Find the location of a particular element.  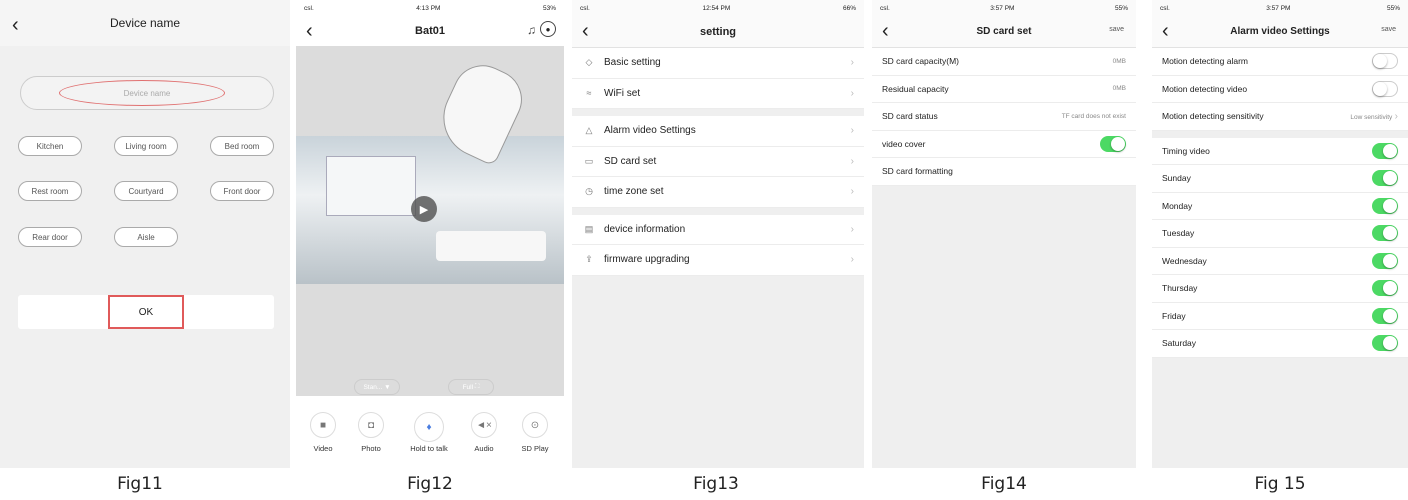

row-label: SD card formatting is located at coordinates (917, 171).